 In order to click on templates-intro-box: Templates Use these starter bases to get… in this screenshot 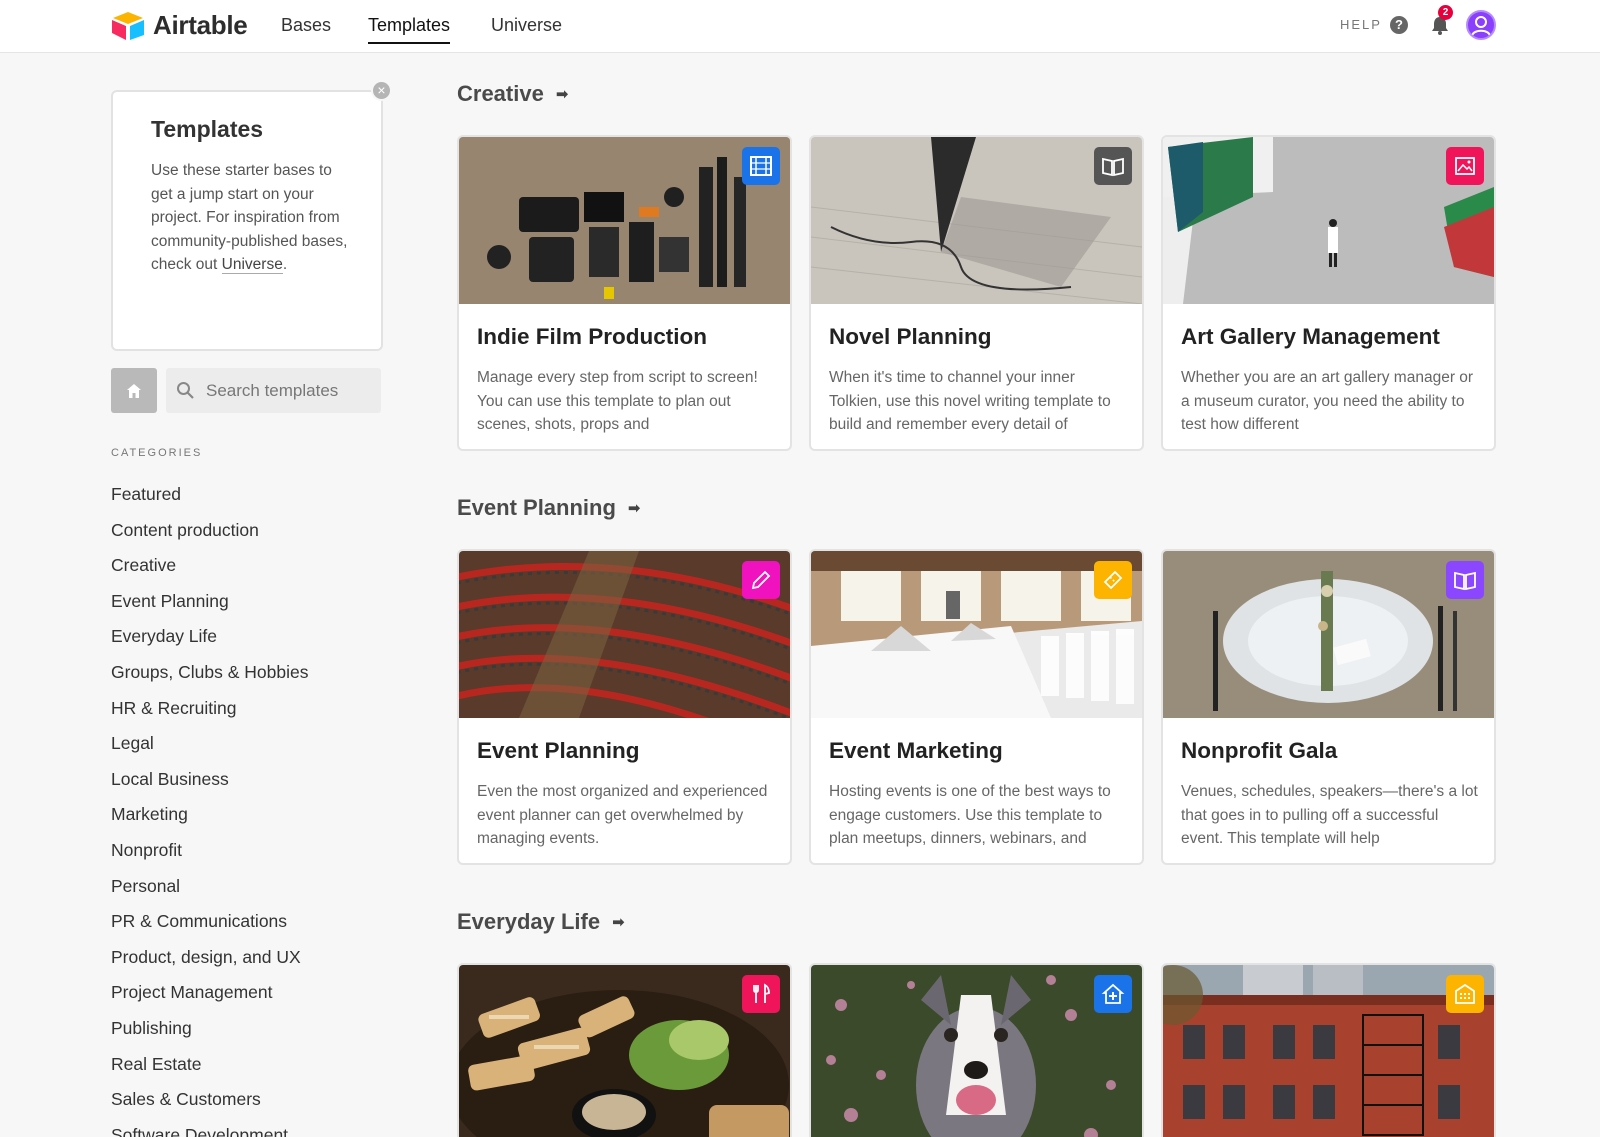, I will do `click(247, 220)`.